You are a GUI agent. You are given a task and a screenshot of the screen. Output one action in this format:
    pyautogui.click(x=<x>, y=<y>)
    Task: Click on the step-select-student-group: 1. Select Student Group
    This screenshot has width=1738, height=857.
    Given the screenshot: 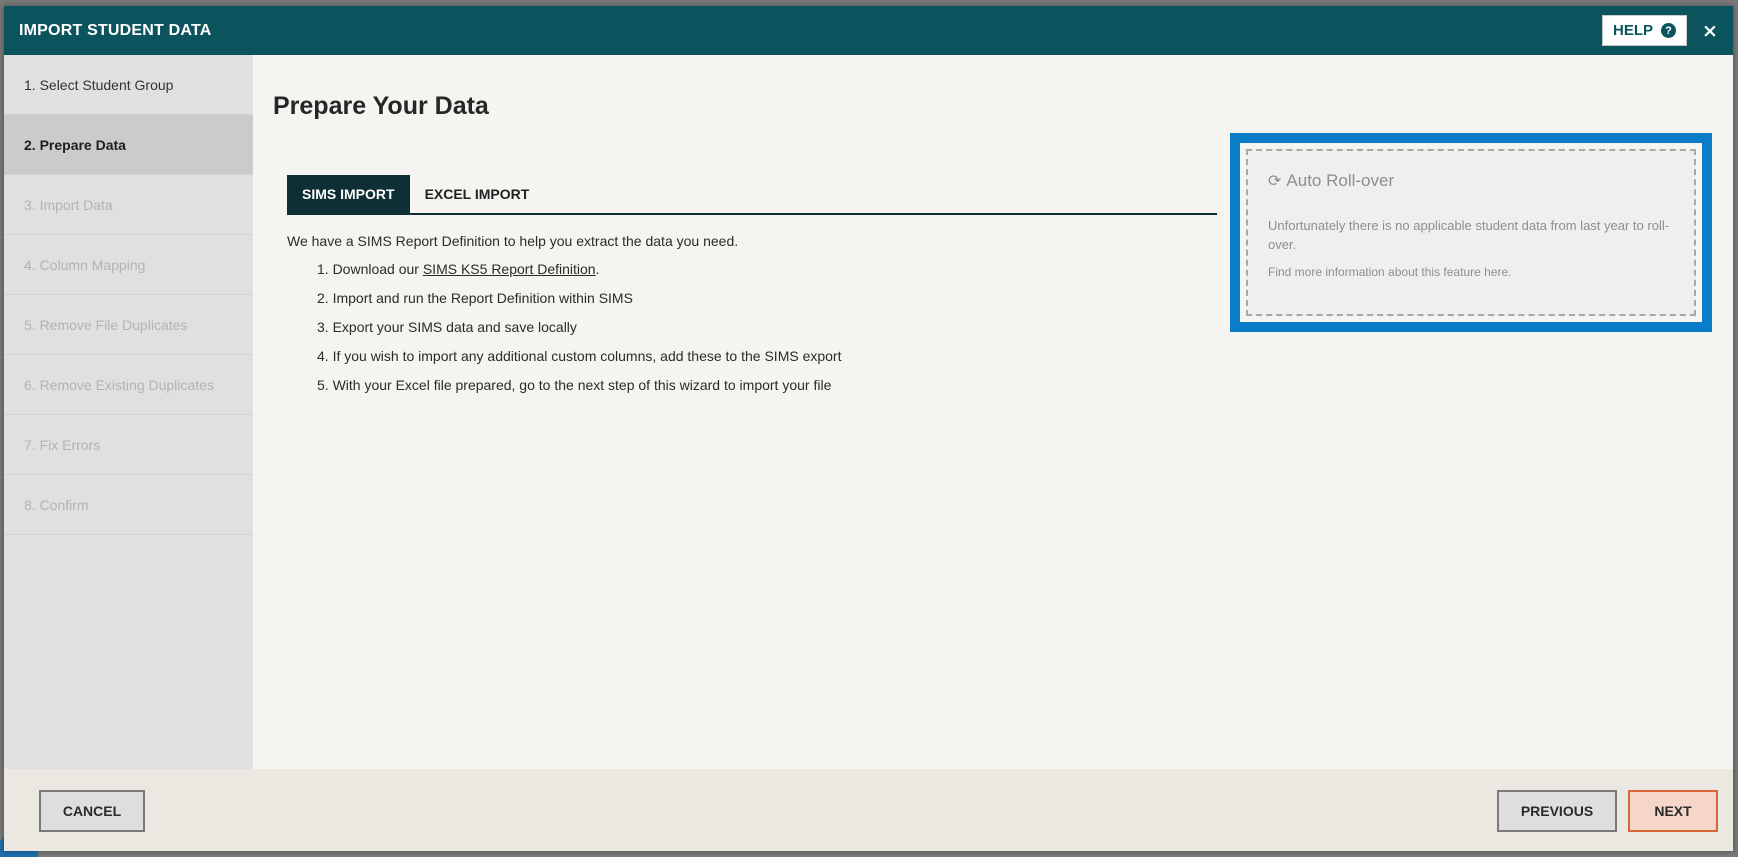 What is the action you would take?
    pyautogui.click(x=128, y=85)
    